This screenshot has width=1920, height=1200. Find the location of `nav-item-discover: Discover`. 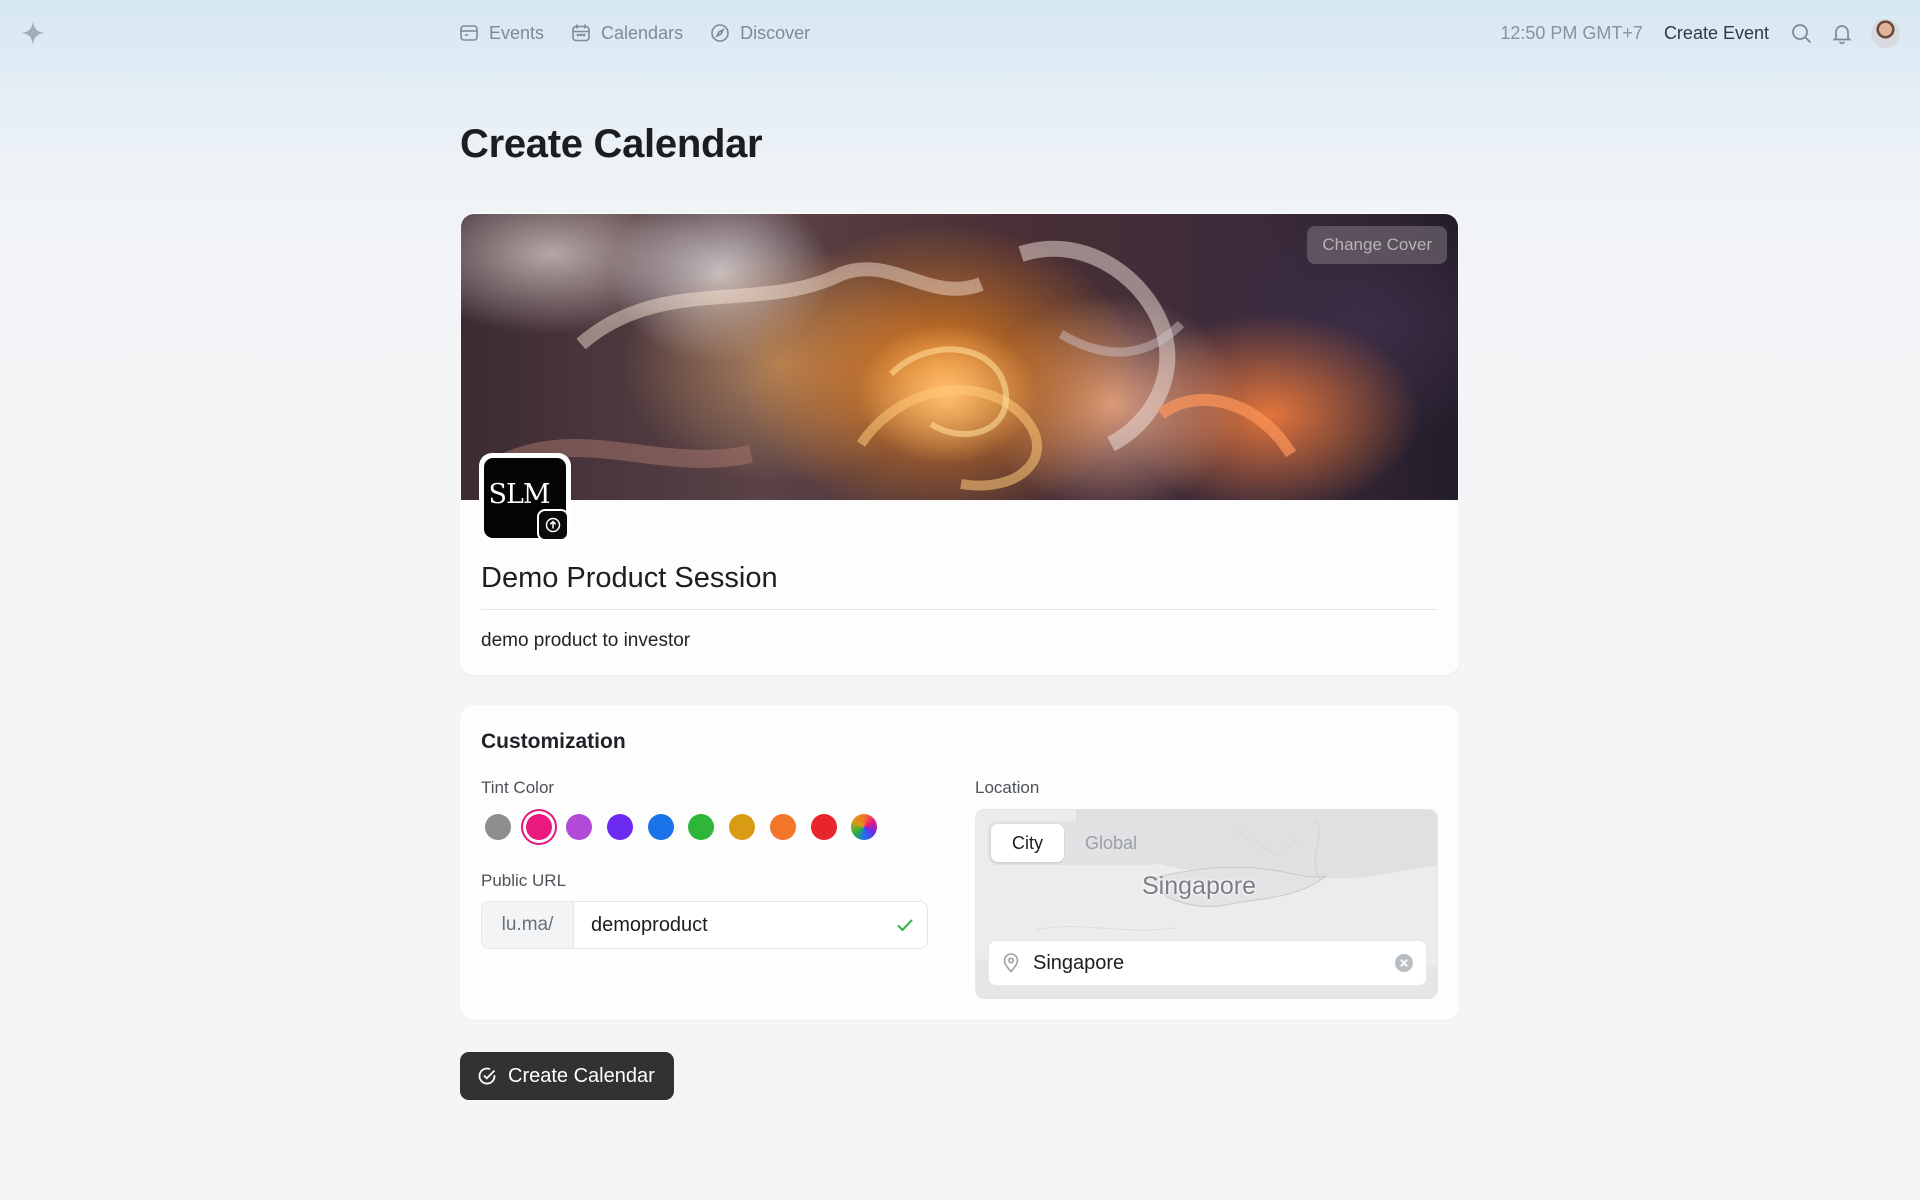

nav-item-discover: Discover is located at coordinates (760, 33).